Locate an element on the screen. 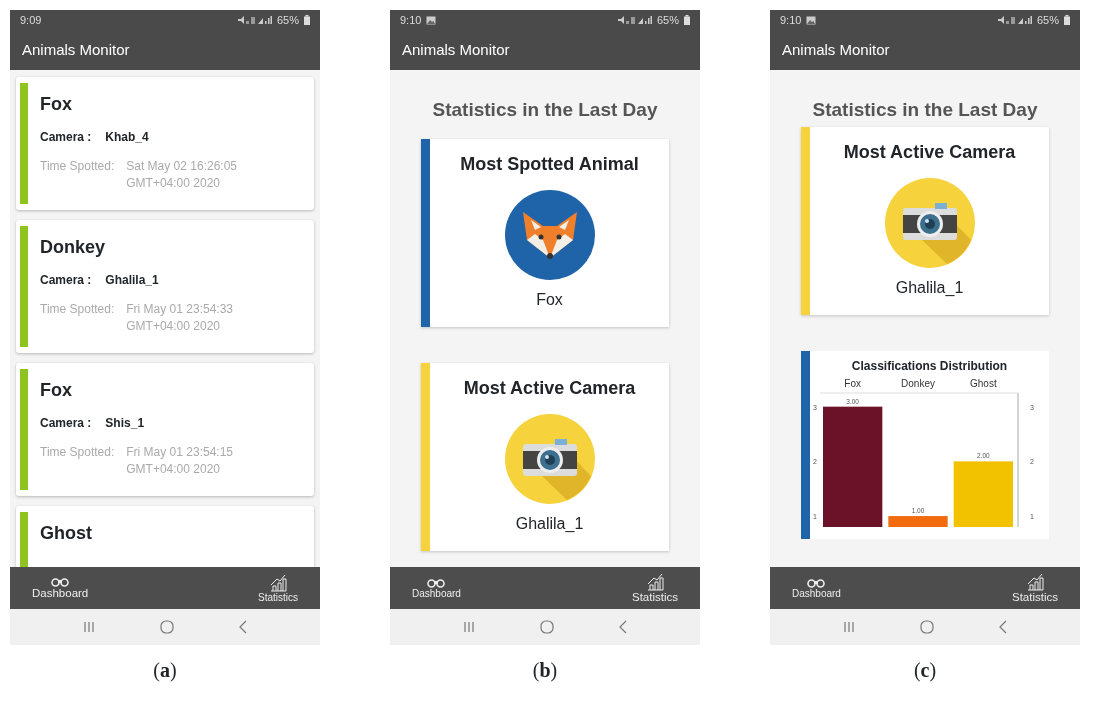 The width and height of the screenshot is (1093, 702). animal-name: Ghost is located at coordinates (66, 533).